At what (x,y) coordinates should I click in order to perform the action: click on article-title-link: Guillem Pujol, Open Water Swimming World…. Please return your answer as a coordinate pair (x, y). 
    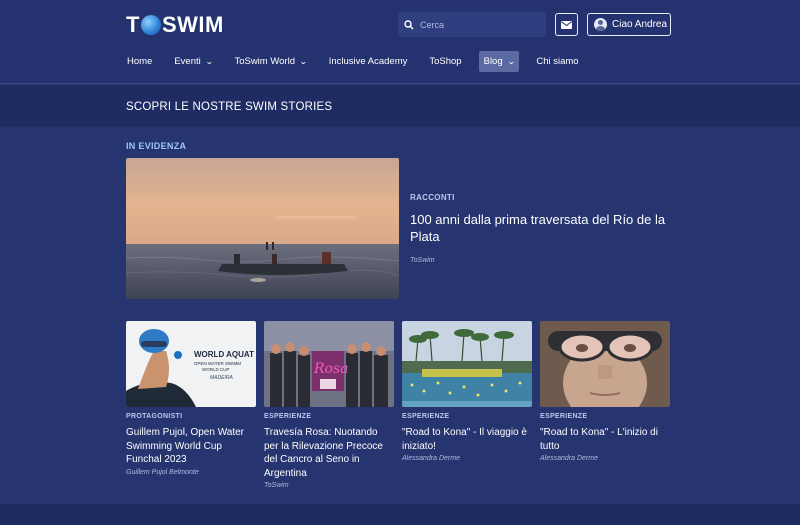
    Looking at the image, I should click on (191, 446).